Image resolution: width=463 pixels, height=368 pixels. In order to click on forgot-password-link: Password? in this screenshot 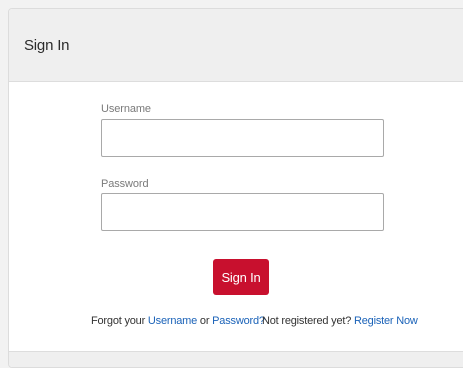, I will do `click(238, 321)`.